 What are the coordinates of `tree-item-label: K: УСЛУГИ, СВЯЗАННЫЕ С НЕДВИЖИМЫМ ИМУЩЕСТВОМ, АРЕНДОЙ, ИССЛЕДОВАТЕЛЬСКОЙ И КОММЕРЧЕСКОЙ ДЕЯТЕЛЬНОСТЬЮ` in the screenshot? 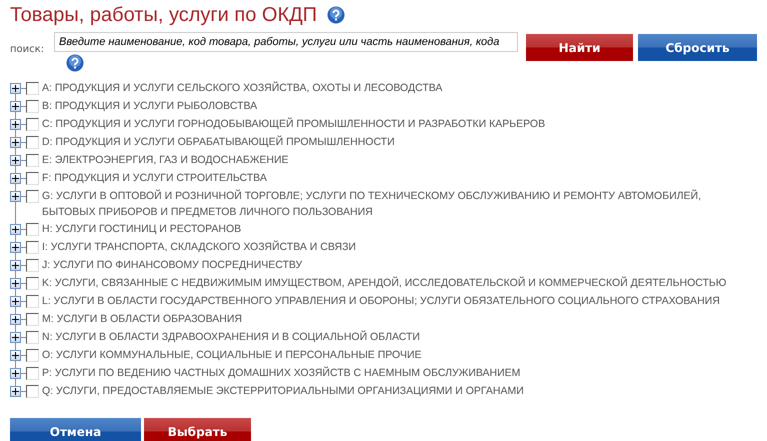 It's located at (384, 282).